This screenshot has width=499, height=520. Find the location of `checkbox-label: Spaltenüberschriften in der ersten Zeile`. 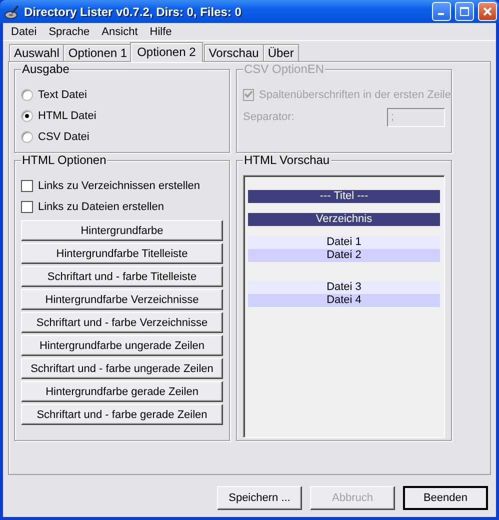

checkbox-label: Spaltenüberschriften in der ersten Zeile is located at coordinates (355, 94).